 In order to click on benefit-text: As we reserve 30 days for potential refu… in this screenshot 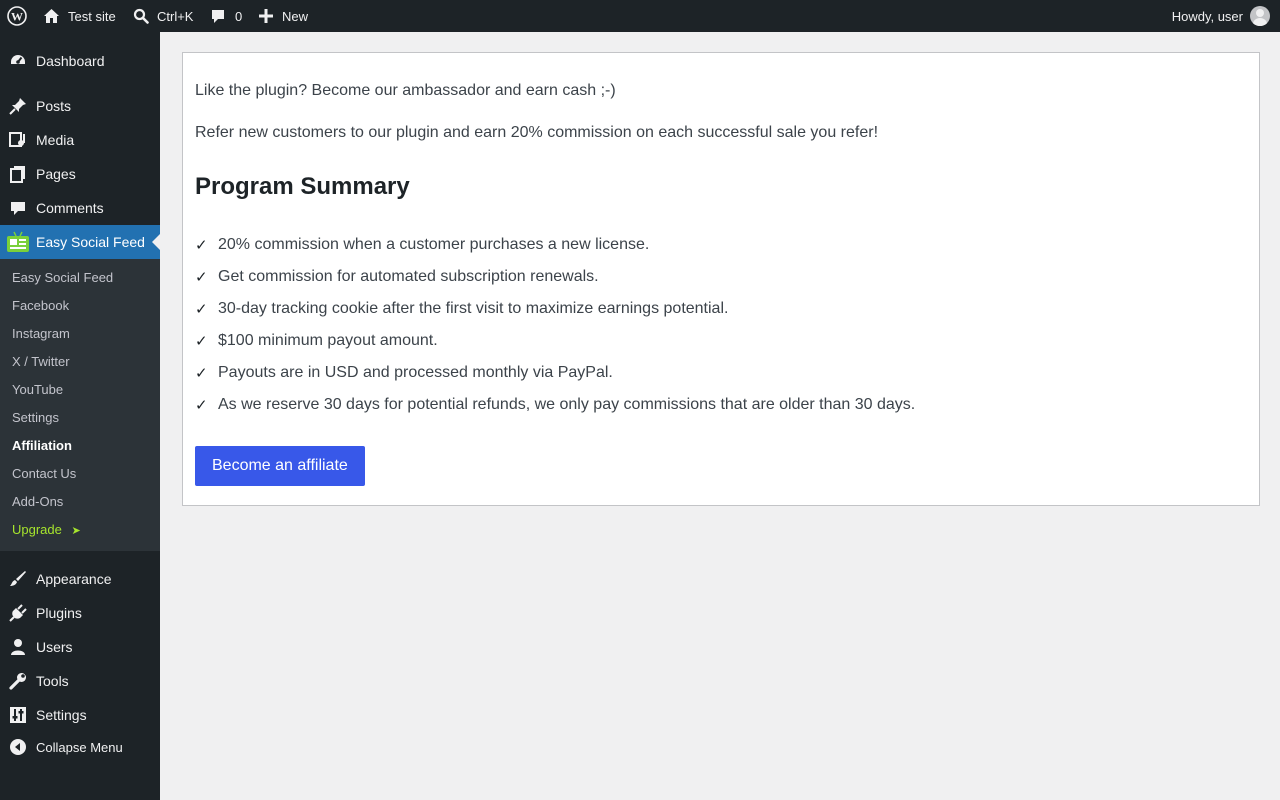, I will do `click(567, 404)`.